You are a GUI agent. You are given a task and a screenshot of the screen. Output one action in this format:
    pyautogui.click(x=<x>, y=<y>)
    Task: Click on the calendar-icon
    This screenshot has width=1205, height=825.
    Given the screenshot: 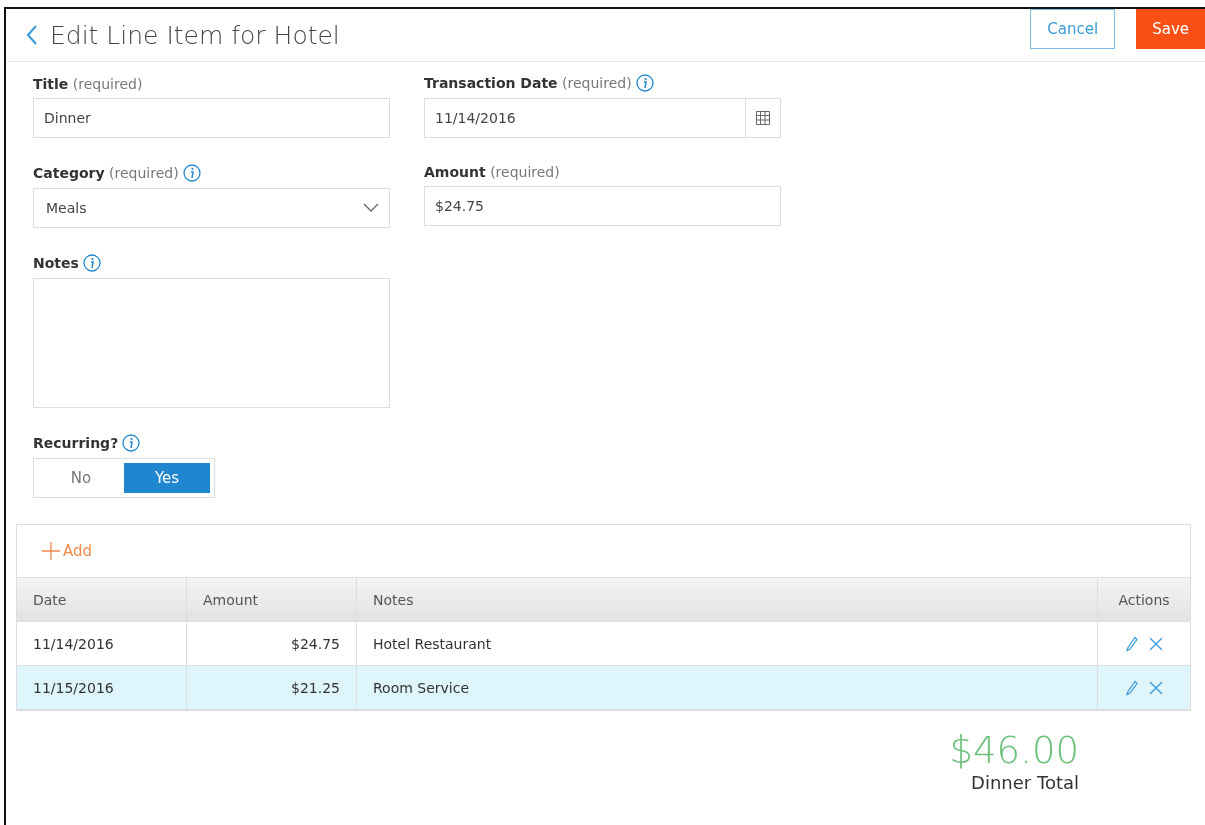 What is the action you would take?
    pyautogui.click(x=763, y=118)
    